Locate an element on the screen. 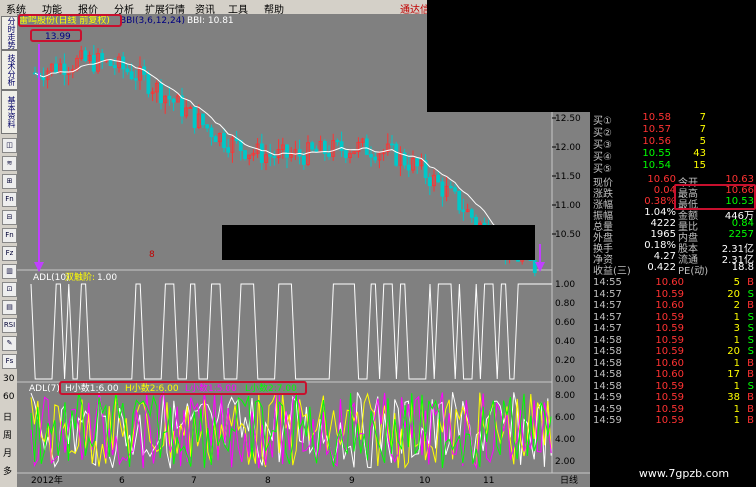  tick-trade-row: 14:58 10.60 17 B is located at coordinates (673, 375).